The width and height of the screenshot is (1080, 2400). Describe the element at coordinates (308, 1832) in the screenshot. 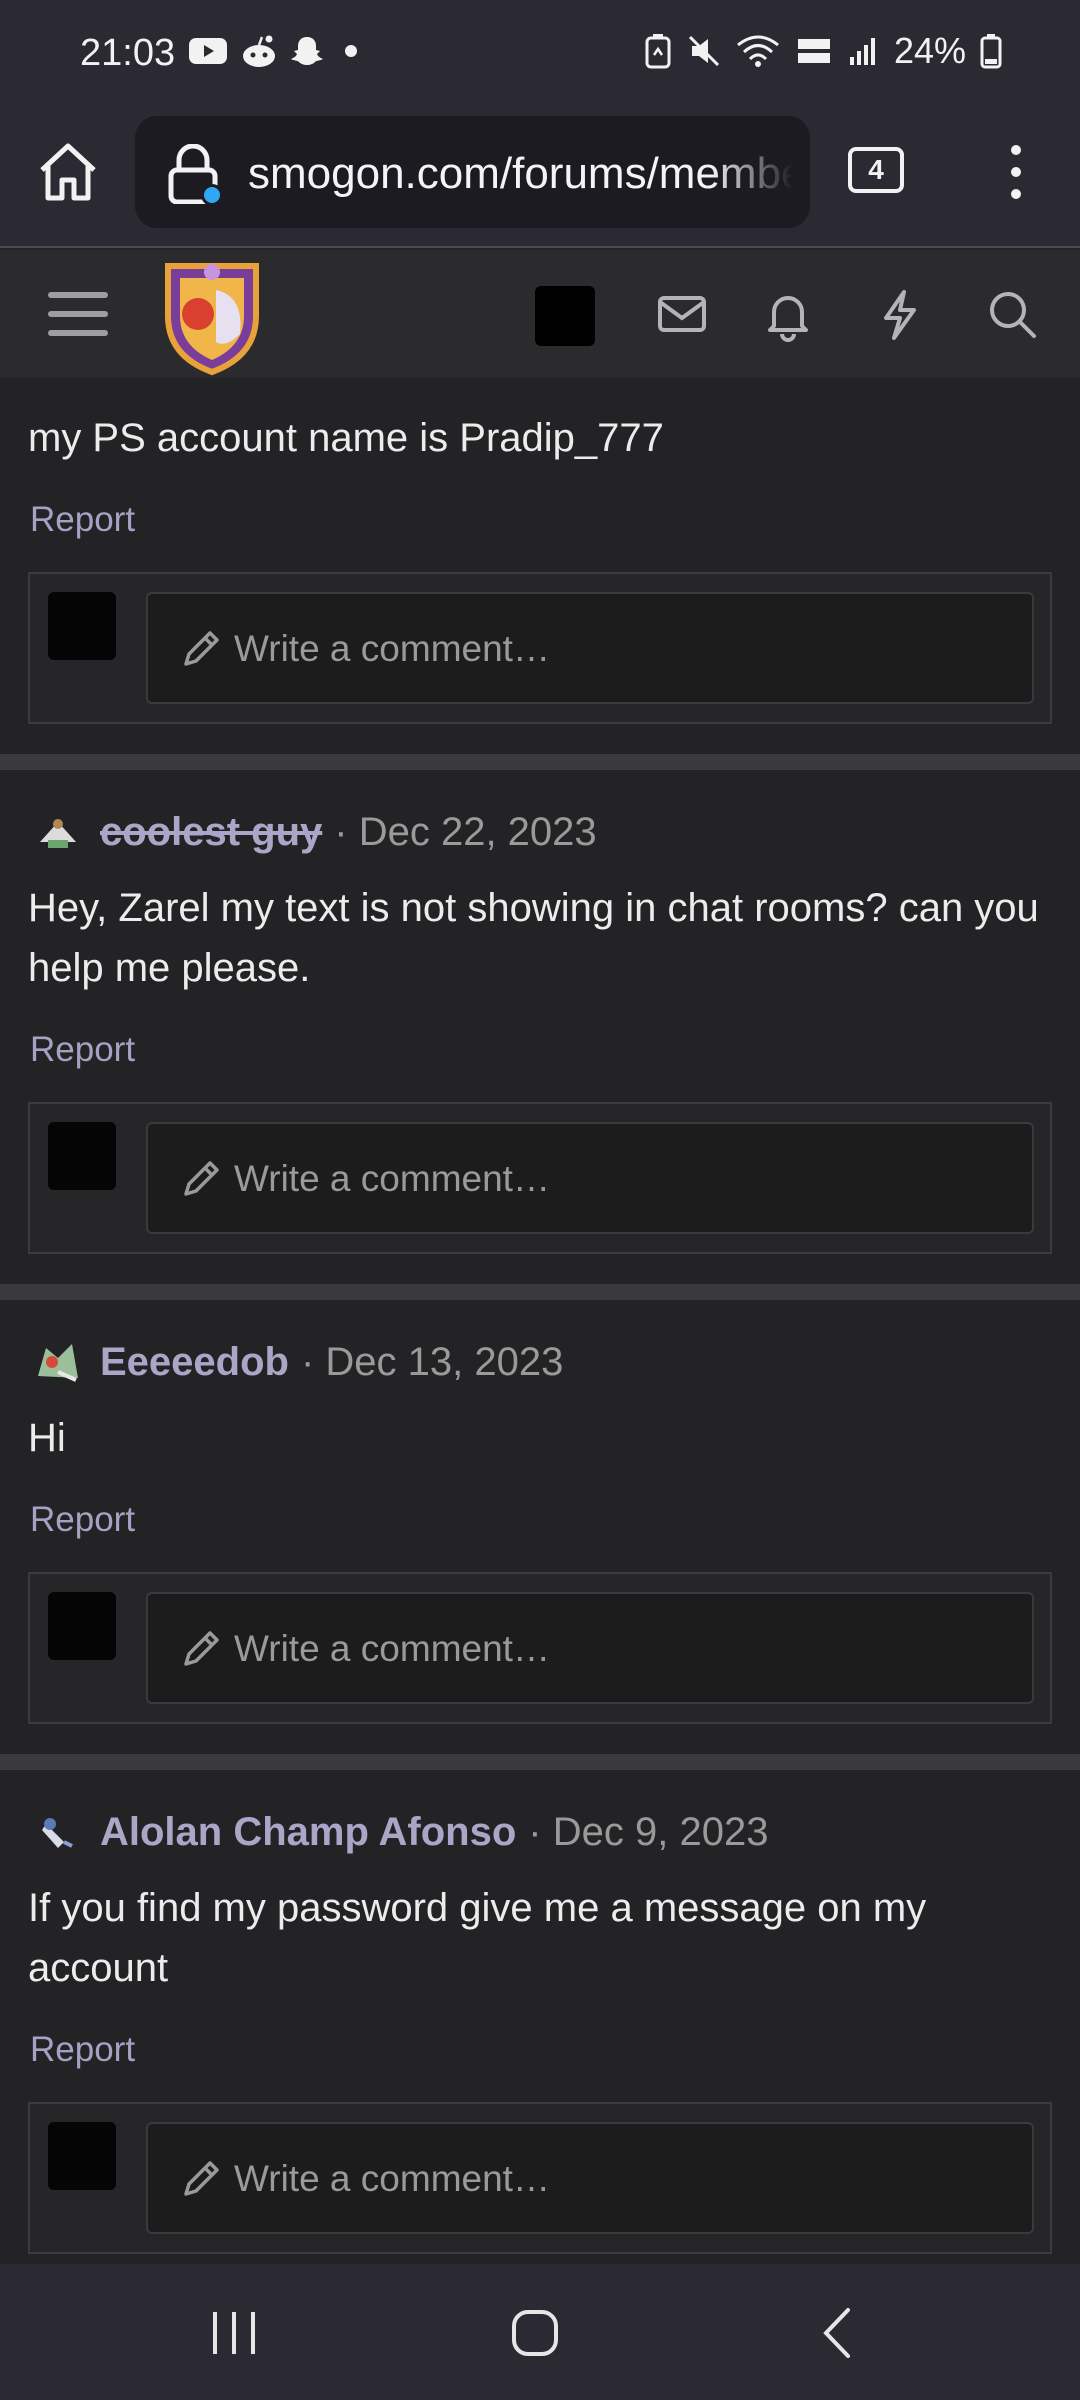

I see `username: Alolan Champ Afonso` at that location.